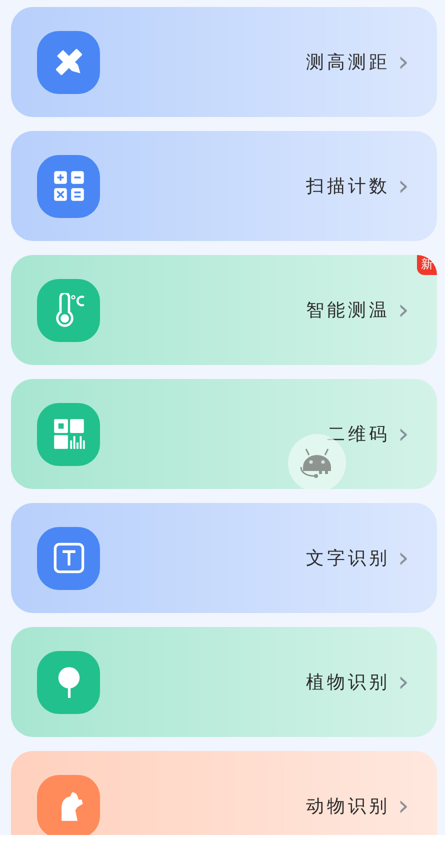 Image resolution: width=445 pixels, height=845 pixels. Describe the element at coordinates (348, 682) in the screenshot. I see `tool-label: 植物识别` at that location.